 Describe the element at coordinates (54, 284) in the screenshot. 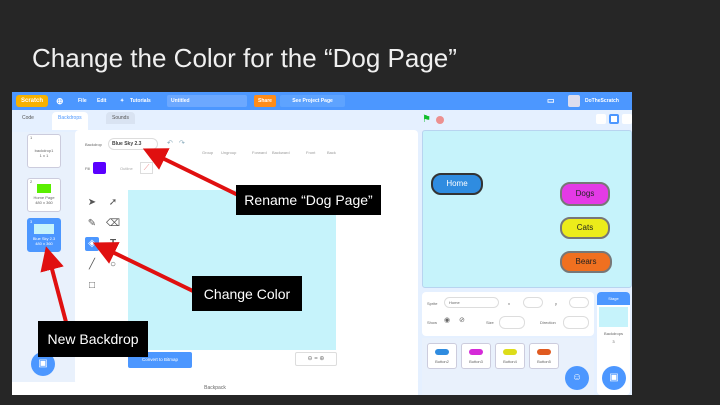

I see `arrow-to-new-backdrop` at that location.